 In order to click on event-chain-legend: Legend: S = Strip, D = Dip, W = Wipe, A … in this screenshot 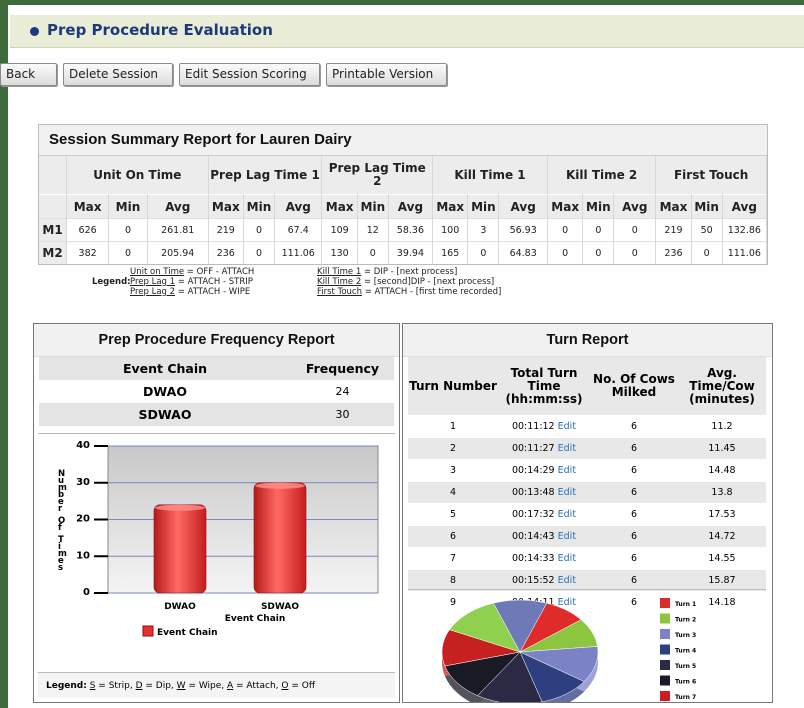, I will do `click(216, 685)`.